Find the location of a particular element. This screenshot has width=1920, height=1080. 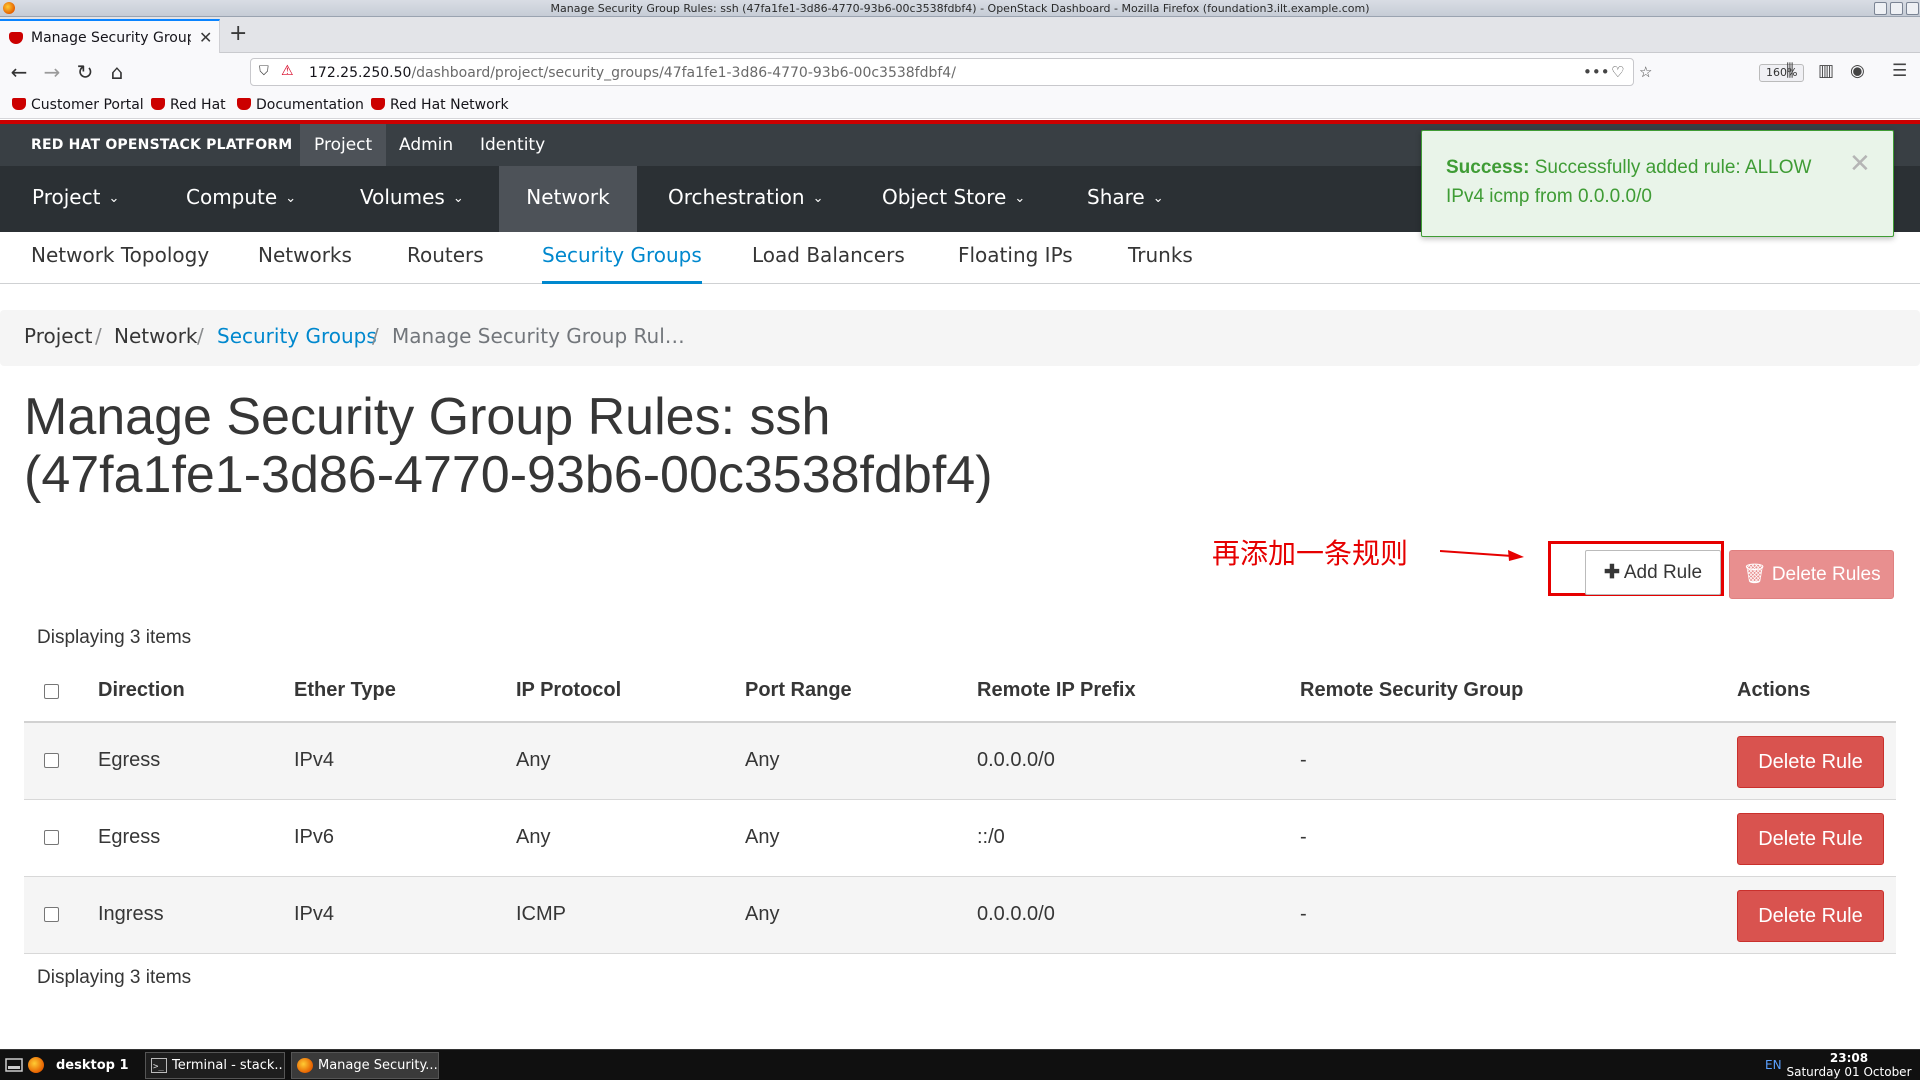

account-icon: ◉ is located at coordinates (1857, 71).